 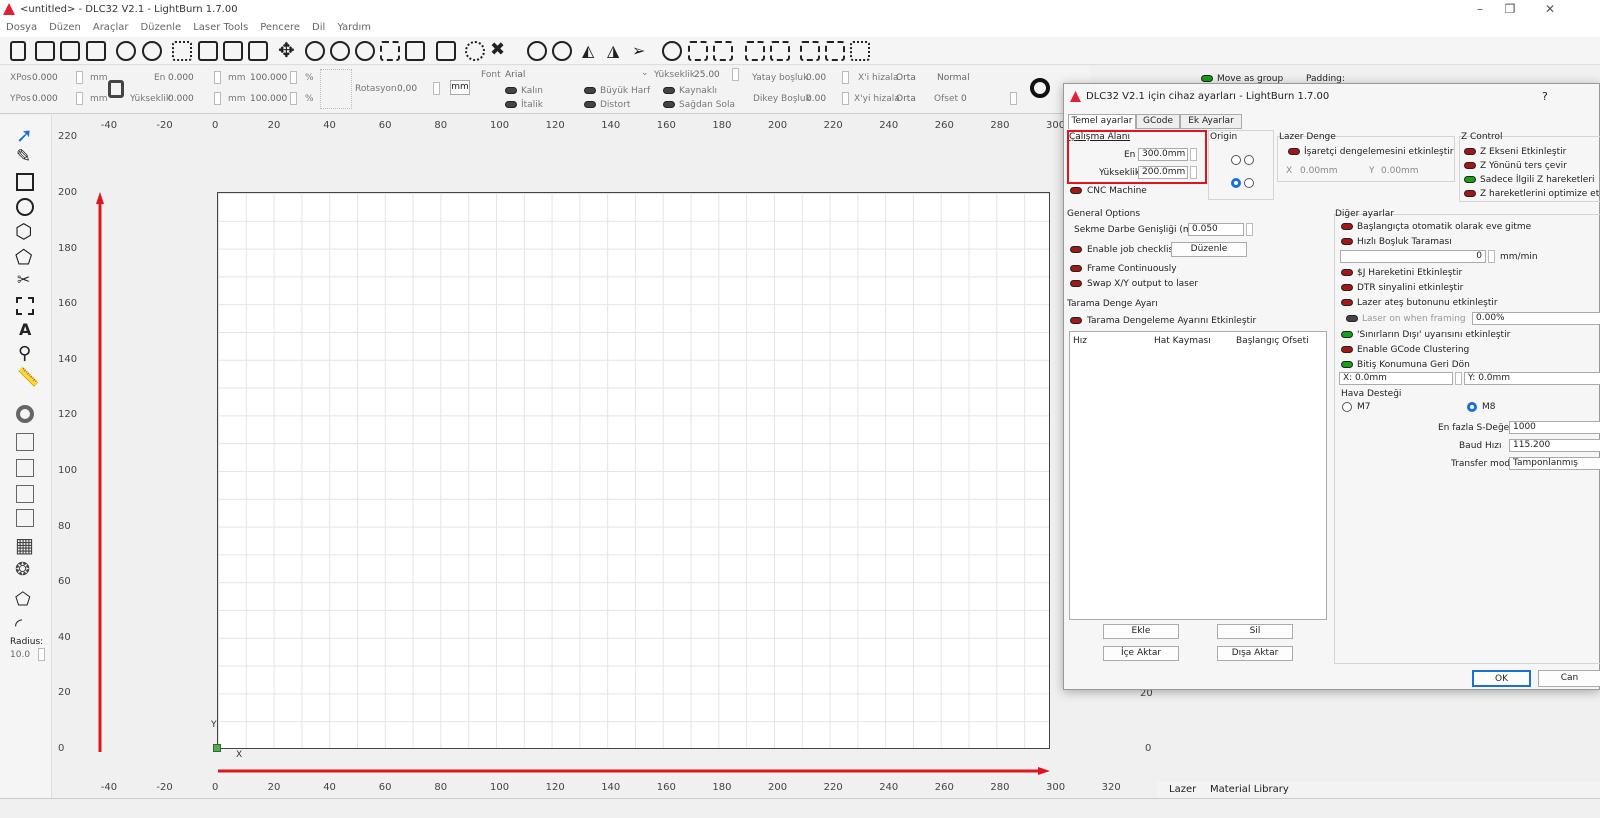 What do you see at coordinates (1413, 365) in the screenshot?
I see `return-finish-label: Bitiş Konumuna Geri Dön` at bounding box center [1413, 365].